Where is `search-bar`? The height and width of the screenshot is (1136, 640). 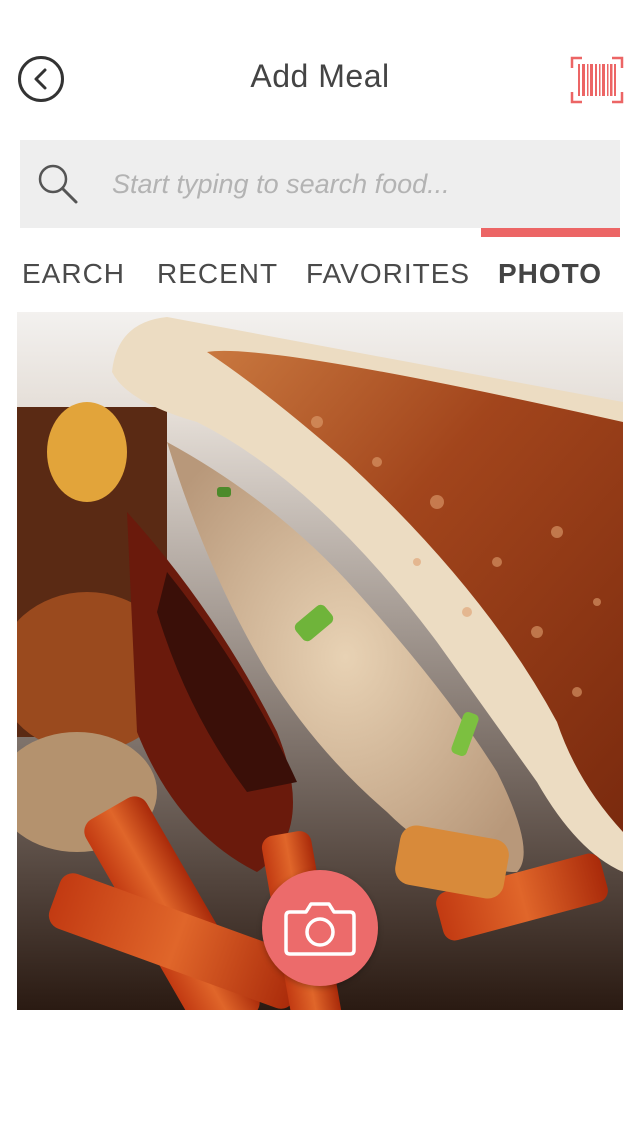 search-bar is located at coordinates (320, 184).